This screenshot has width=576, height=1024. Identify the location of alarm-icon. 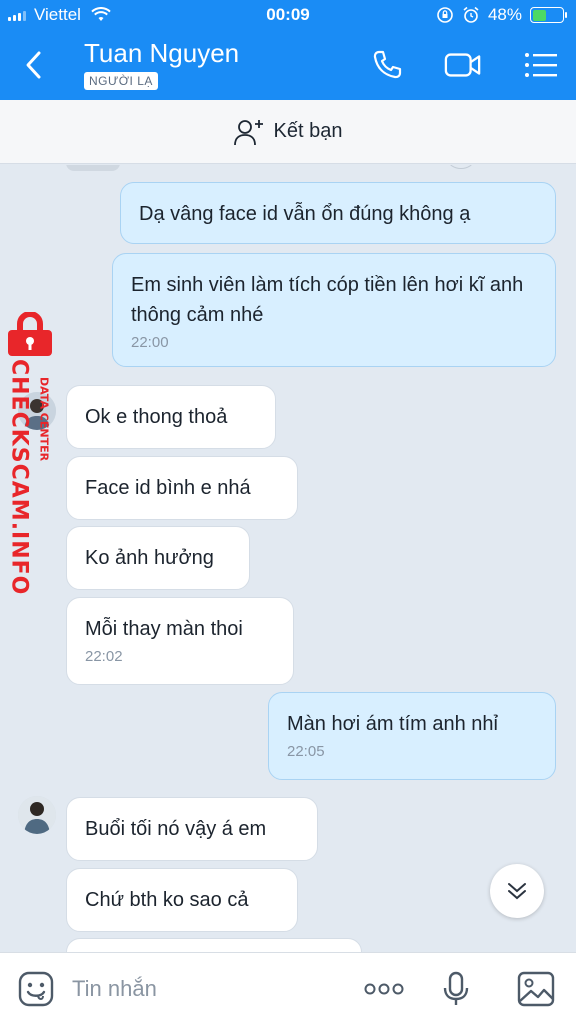
(471, 14).